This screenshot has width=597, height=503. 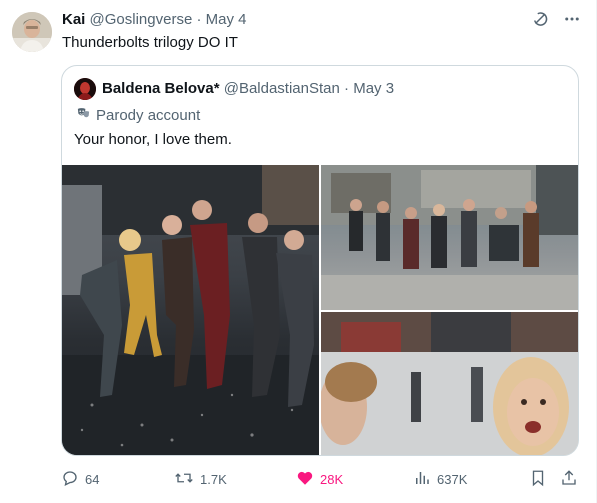 I want to click on views-button: 637K, so click(x=440, y=479).